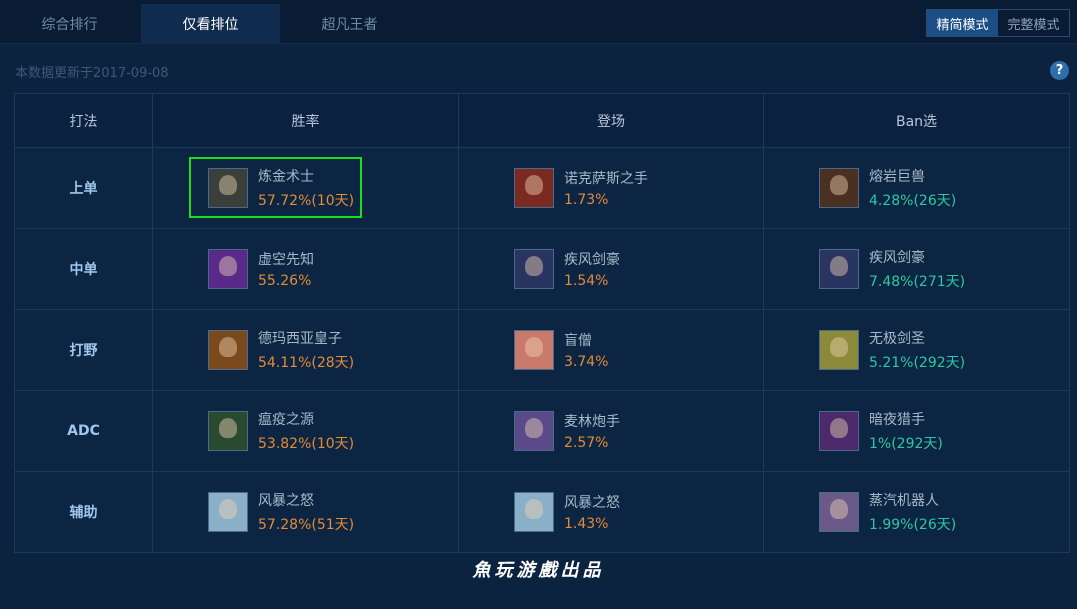 This screenshot has width=1077, height=609. I want to click on simple-mode-button: 精简模式, so click(962, 23).